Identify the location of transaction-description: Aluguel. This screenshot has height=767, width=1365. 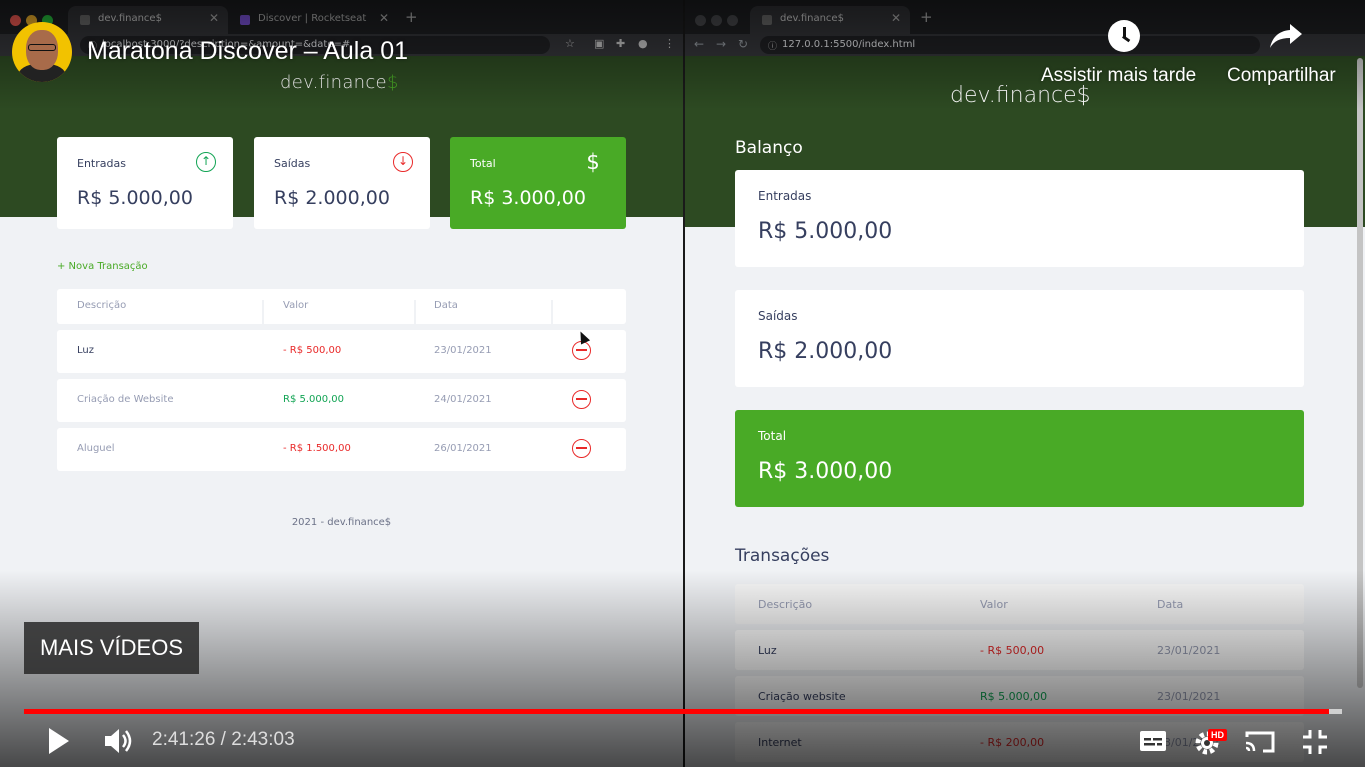
(96, 448).